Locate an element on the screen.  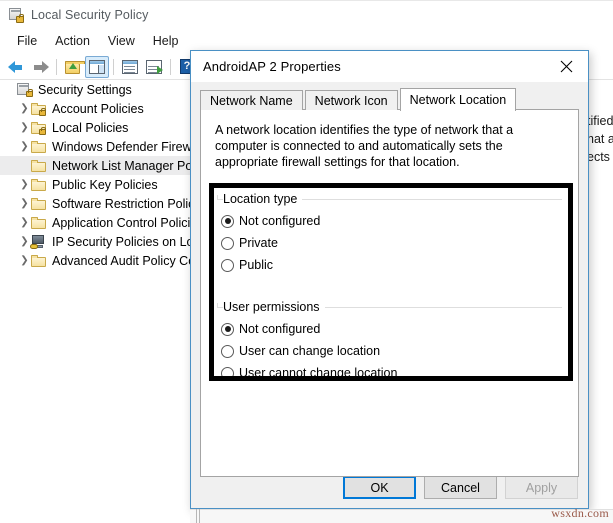
tree-item-label: Local Policies is located at coordinates (90, 127).